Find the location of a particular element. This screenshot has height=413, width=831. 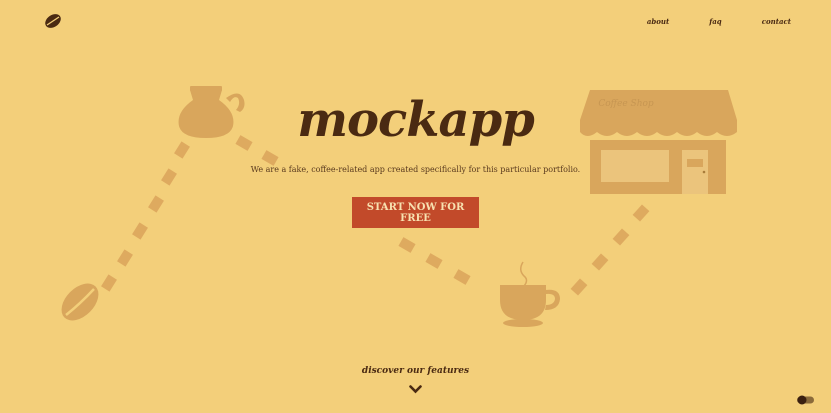

discover-features-link: discover our features is located at coordinates (415, 371).